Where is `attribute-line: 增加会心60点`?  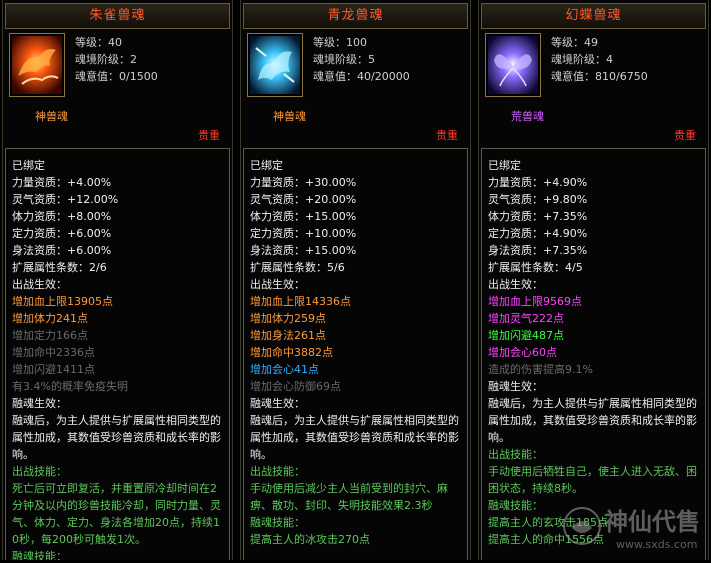
attribute-line: 增加会心60点 is located at coordinates (522, 352).